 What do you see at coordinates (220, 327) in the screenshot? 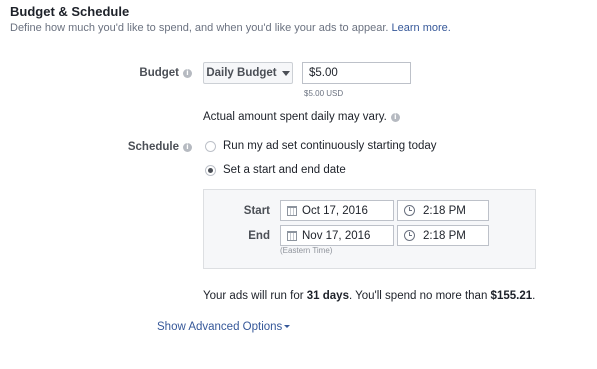
I see `advanced-options-label: Show Advanced Options` at bounding box center [220, 327].